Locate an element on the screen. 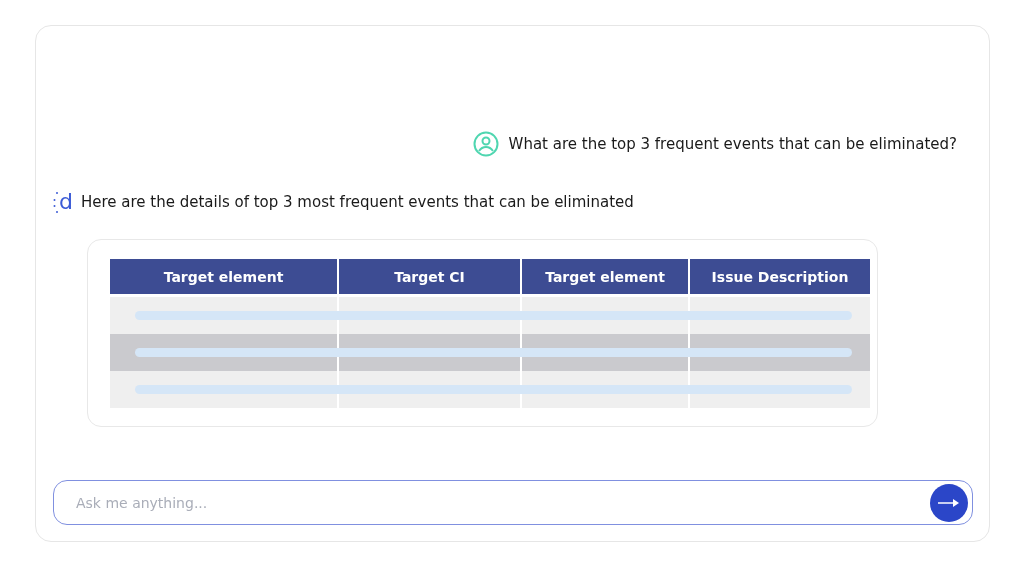 The height and width of the screenshot is (576, 1024). user-icon is located at coordinates (485, 144).